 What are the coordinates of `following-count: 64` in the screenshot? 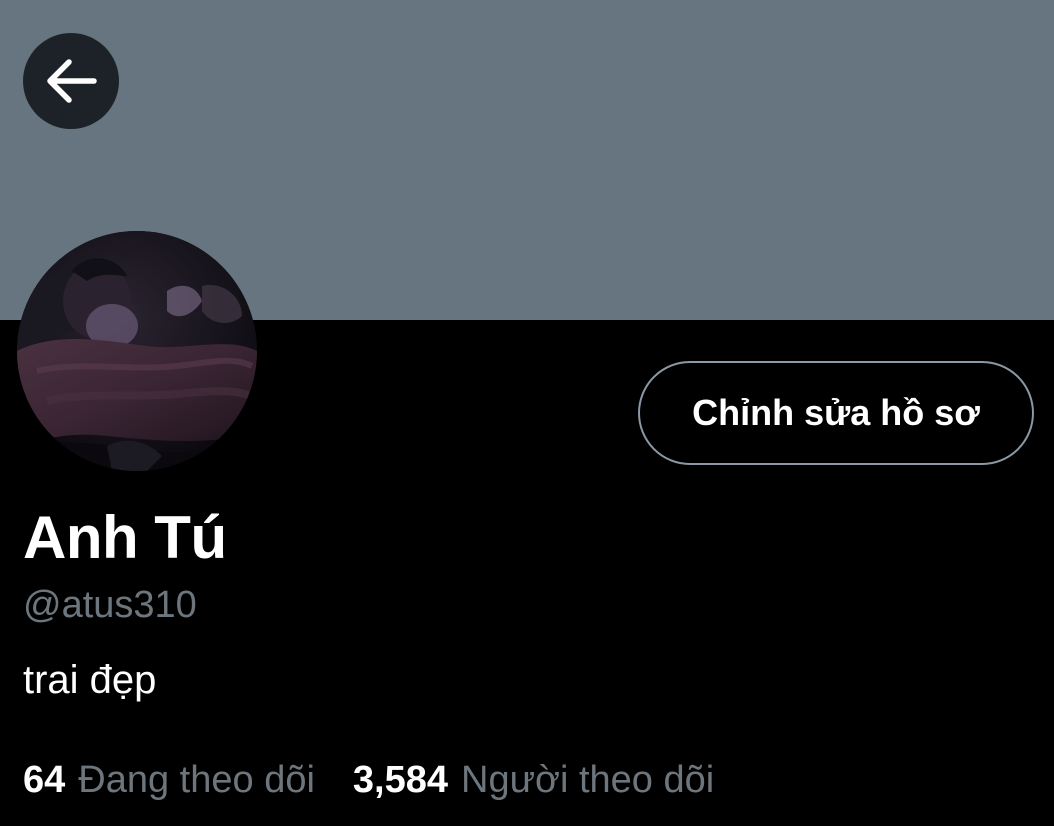 It's located at (44, 780).